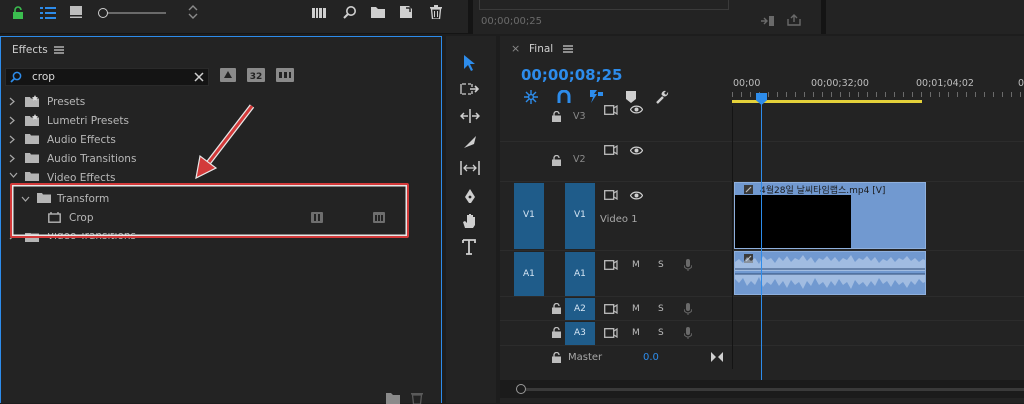  I want to click on search-input: crop, so click(43, 77).